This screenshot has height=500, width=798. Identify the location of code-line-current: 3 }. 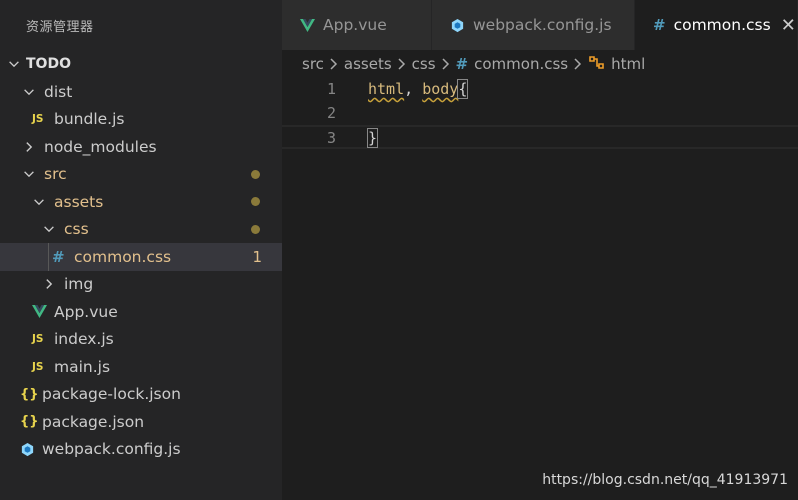
(540, 137).